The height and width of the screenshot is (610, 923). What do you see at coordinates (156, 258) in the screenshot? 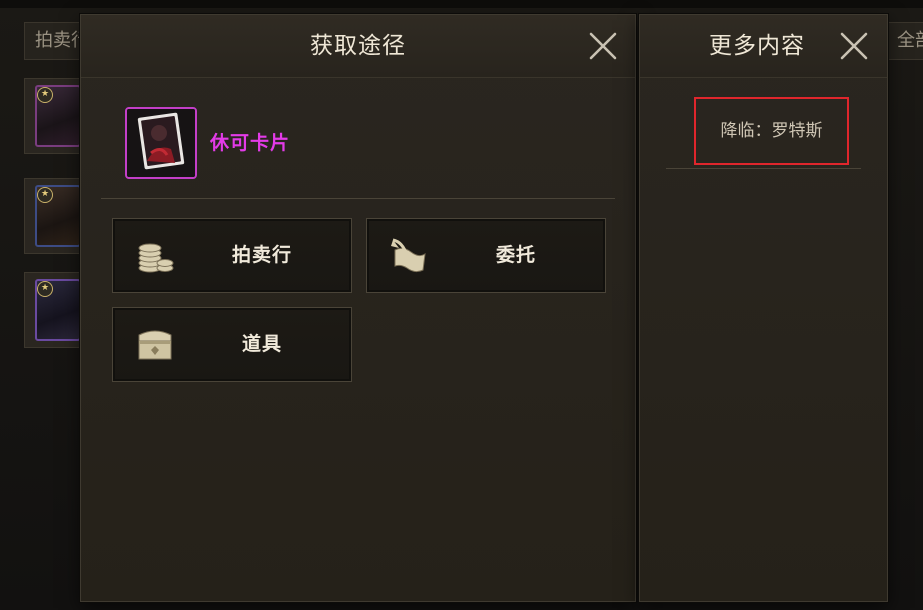
I see `coin-stack-icon` at bounding box center [156, 258].